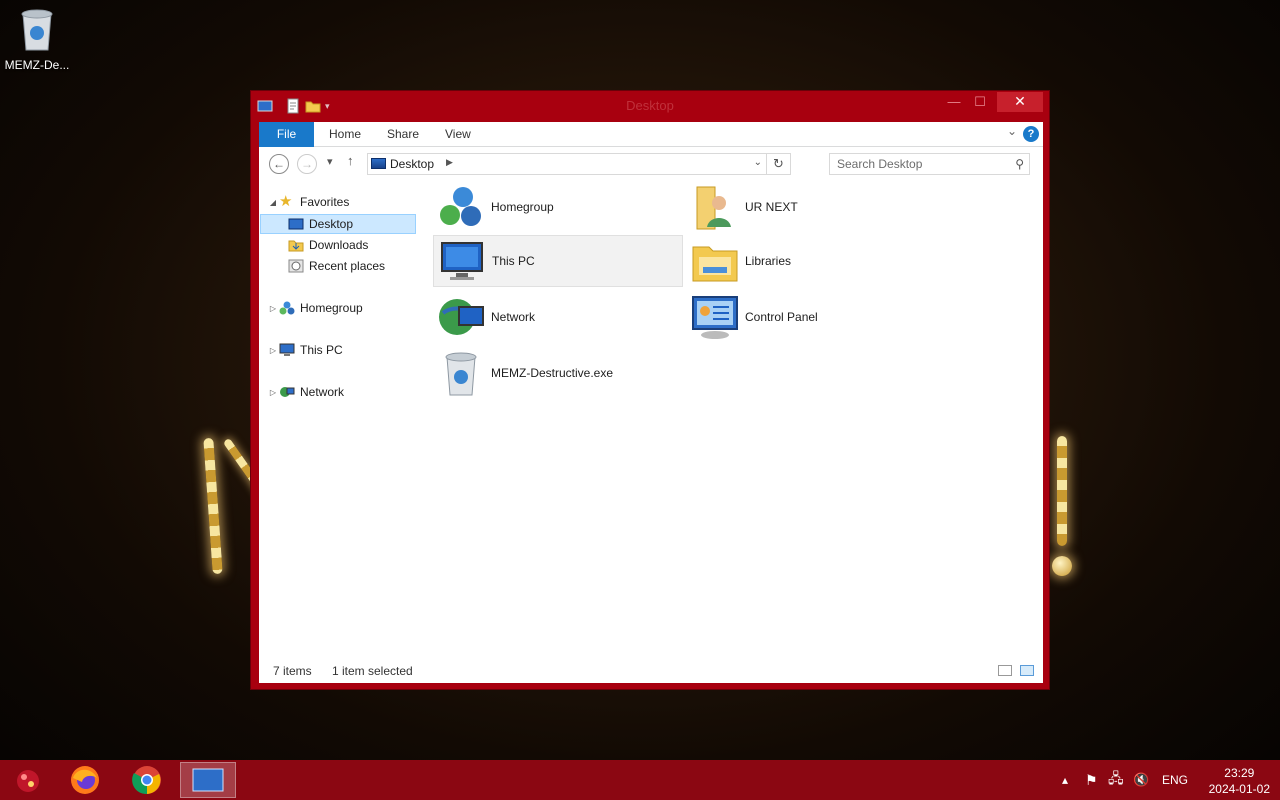 The width and height of the screenshot is (1280, 800). Describe the element at coordinates (980, 102) in the screenshot. I see `maximize-button: ☐` at that location.